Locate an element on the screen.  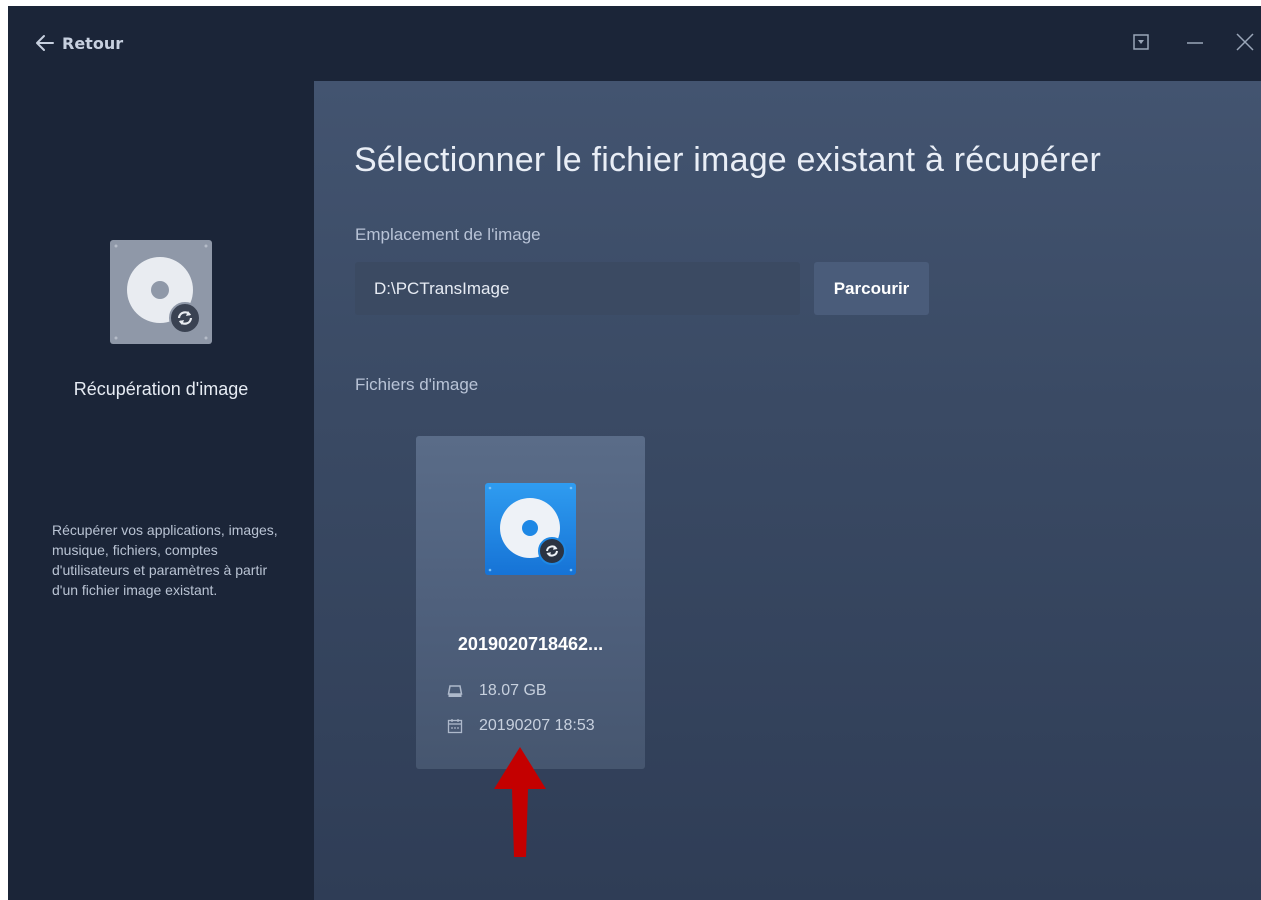
hard-drive-icon is located at coordinates (455, 691).